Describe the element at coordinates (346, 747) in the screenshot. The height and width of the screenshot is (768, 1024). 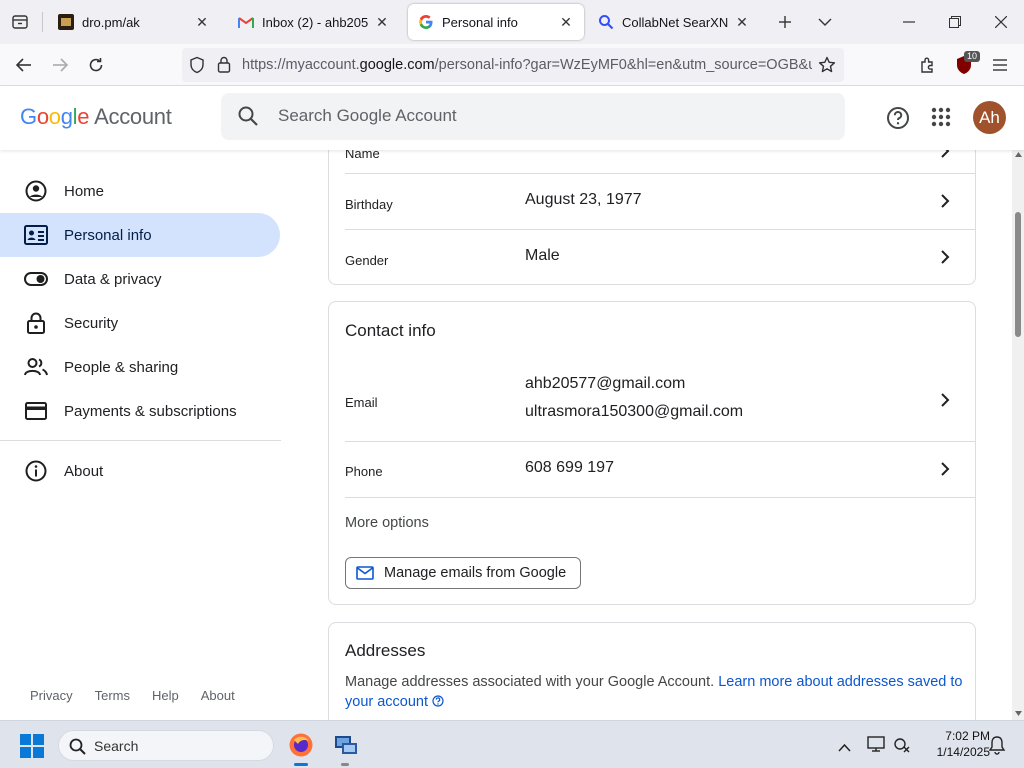
I see `network-app-taskbar-icon` at that location.